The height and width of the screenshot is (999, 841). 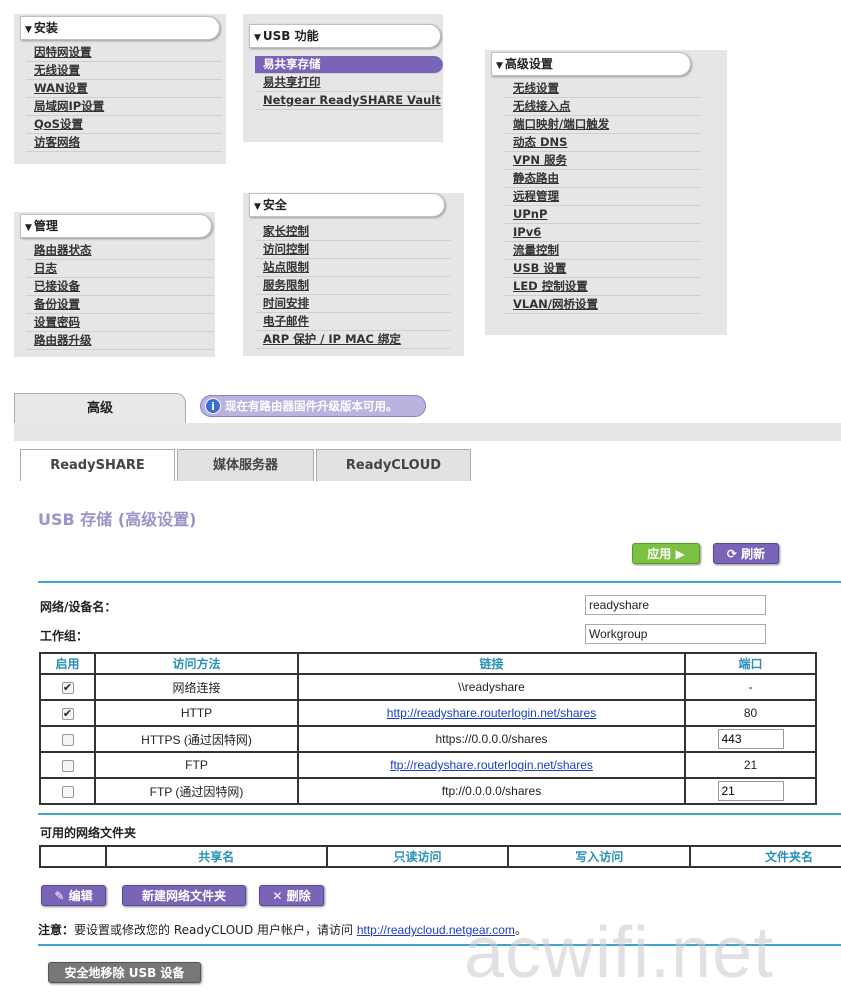 What do you see at coordinates (120, 251) in the screenshot?
I see `menu-item-manage-0: 路由器状态` at bounding box center [120, 251].